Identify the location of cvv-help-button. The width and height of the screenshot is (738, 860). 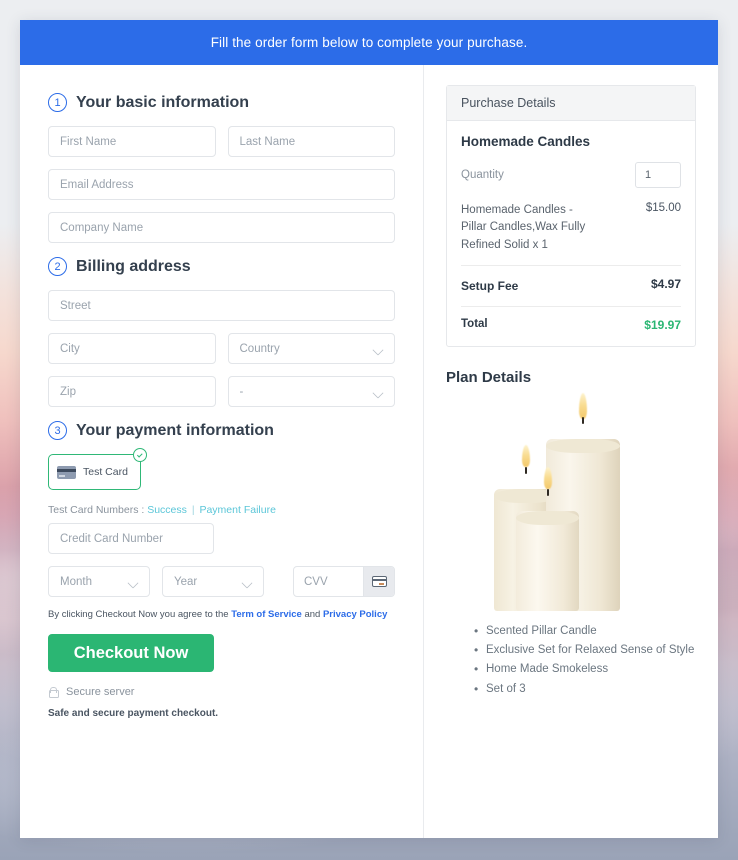
(378, 581).